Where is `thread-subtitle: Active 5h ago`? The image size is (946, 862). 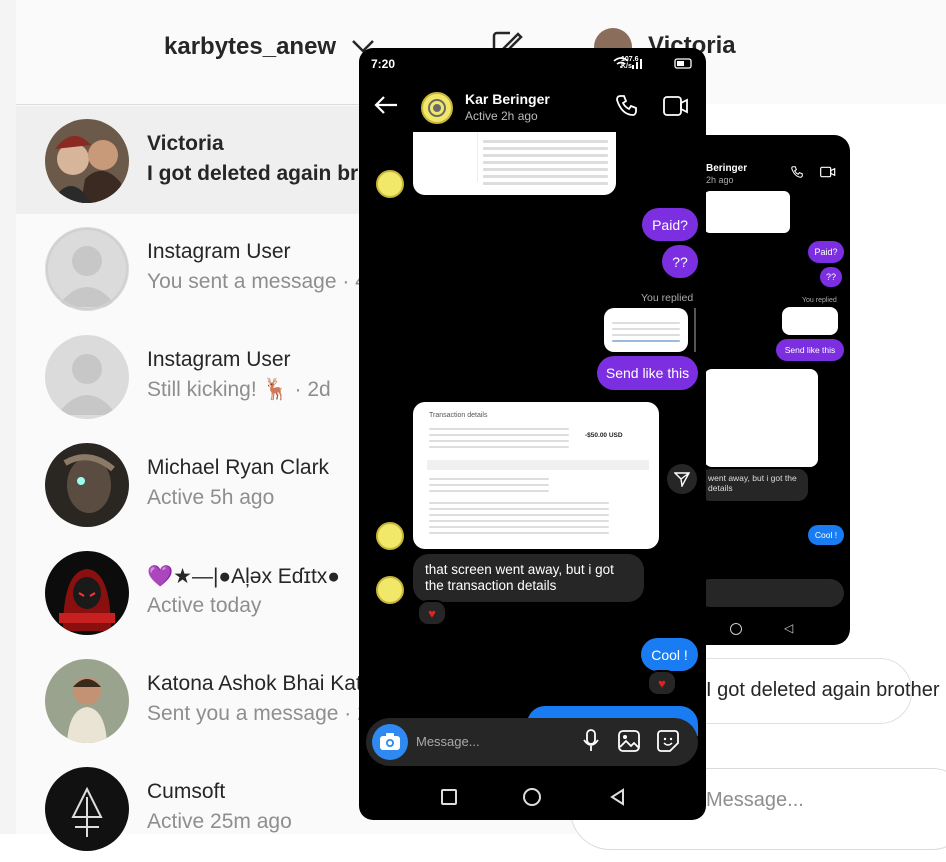 thread-subtitle: Active 5h ago is located at coordinates (211, 497).